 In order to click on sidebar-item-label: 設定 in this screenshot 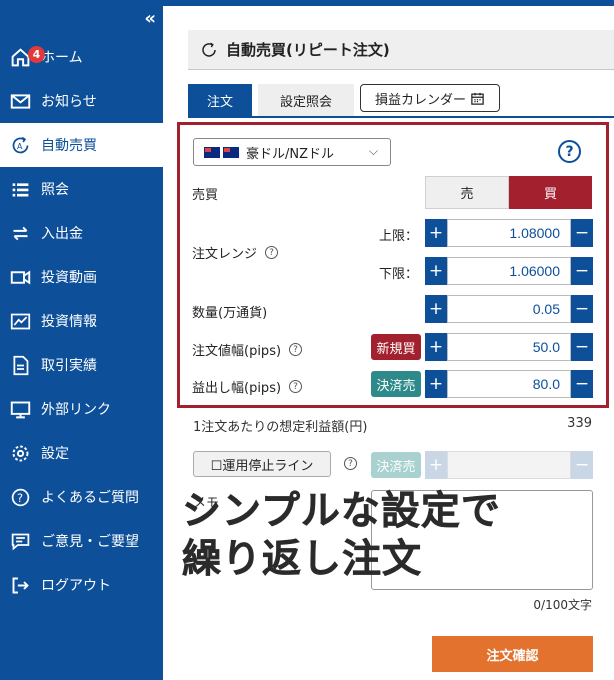, I will do `click(55, 454)`.